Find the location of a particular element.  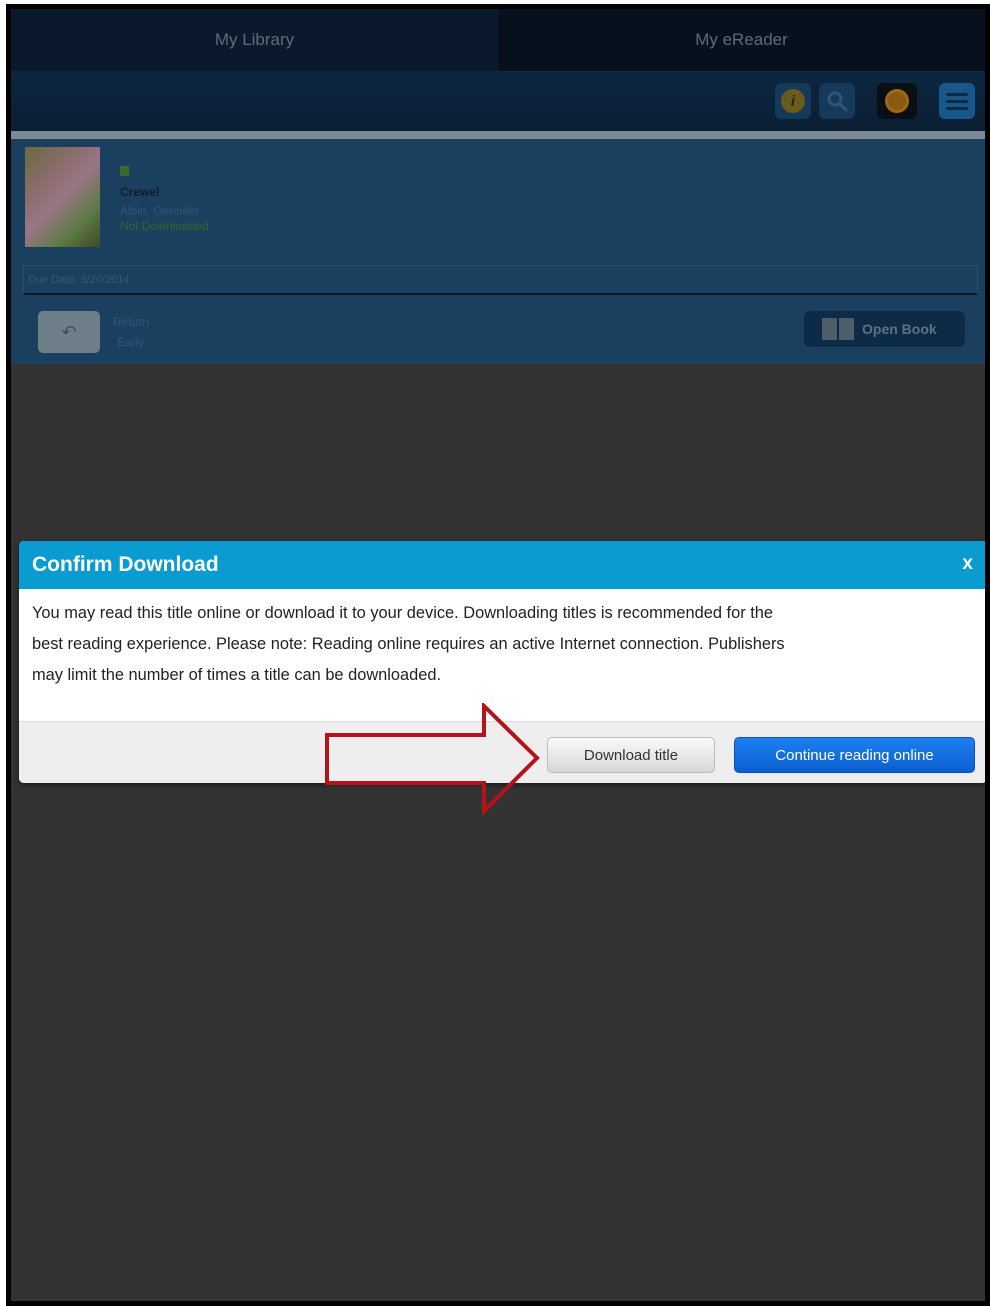

sync-button is located at coordinates (897, 101).